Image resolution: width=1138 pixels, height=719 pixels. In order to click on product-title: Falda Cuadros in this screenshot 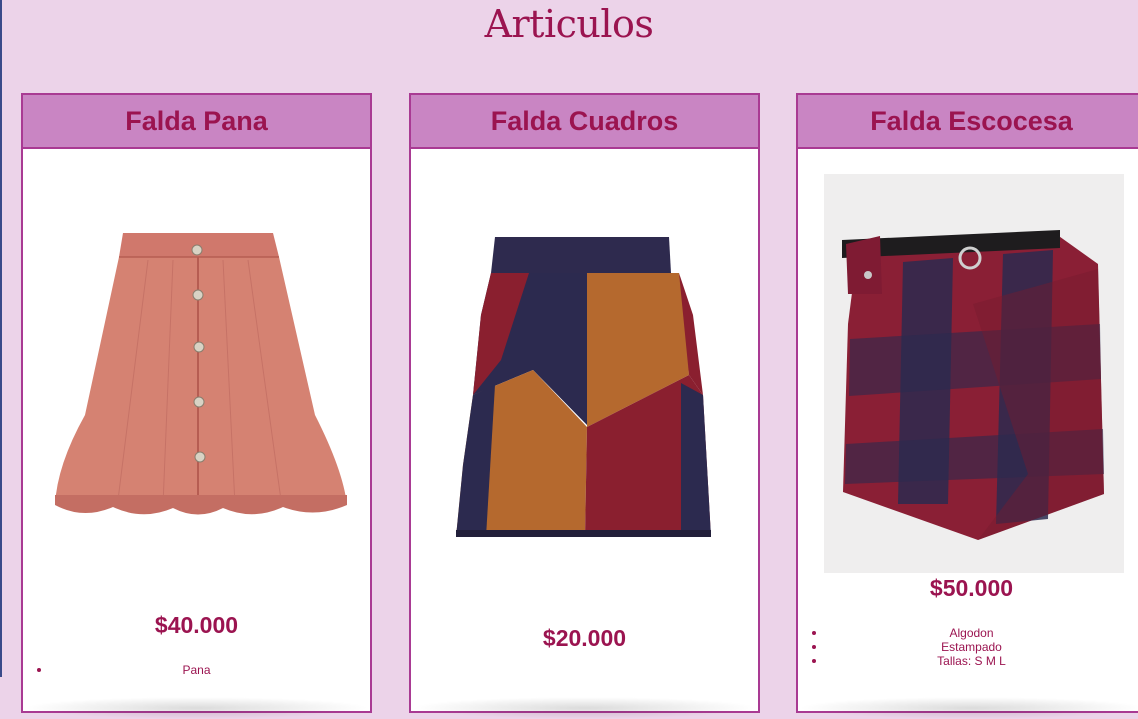, I will do `click(584, 122)`.